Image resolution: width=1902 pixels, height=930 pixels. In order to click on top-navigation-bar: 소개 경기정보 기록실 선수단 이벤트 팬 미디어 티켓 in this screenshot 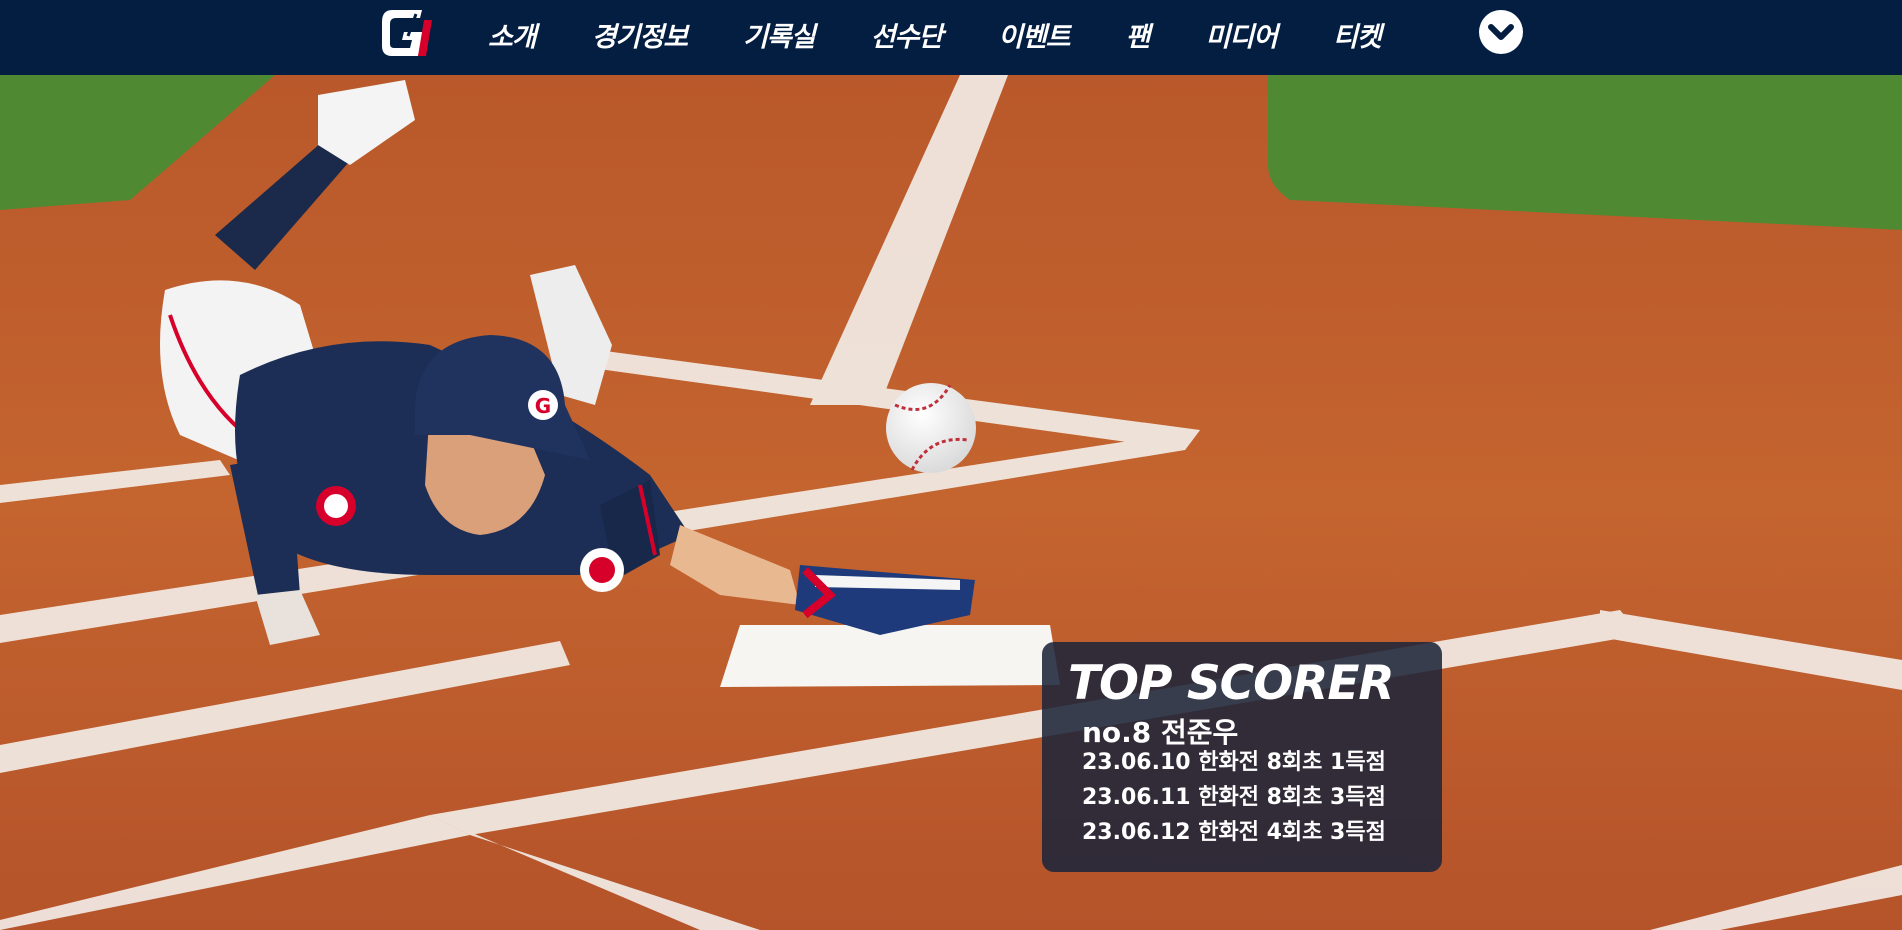, I will do `click(951, 37)`.